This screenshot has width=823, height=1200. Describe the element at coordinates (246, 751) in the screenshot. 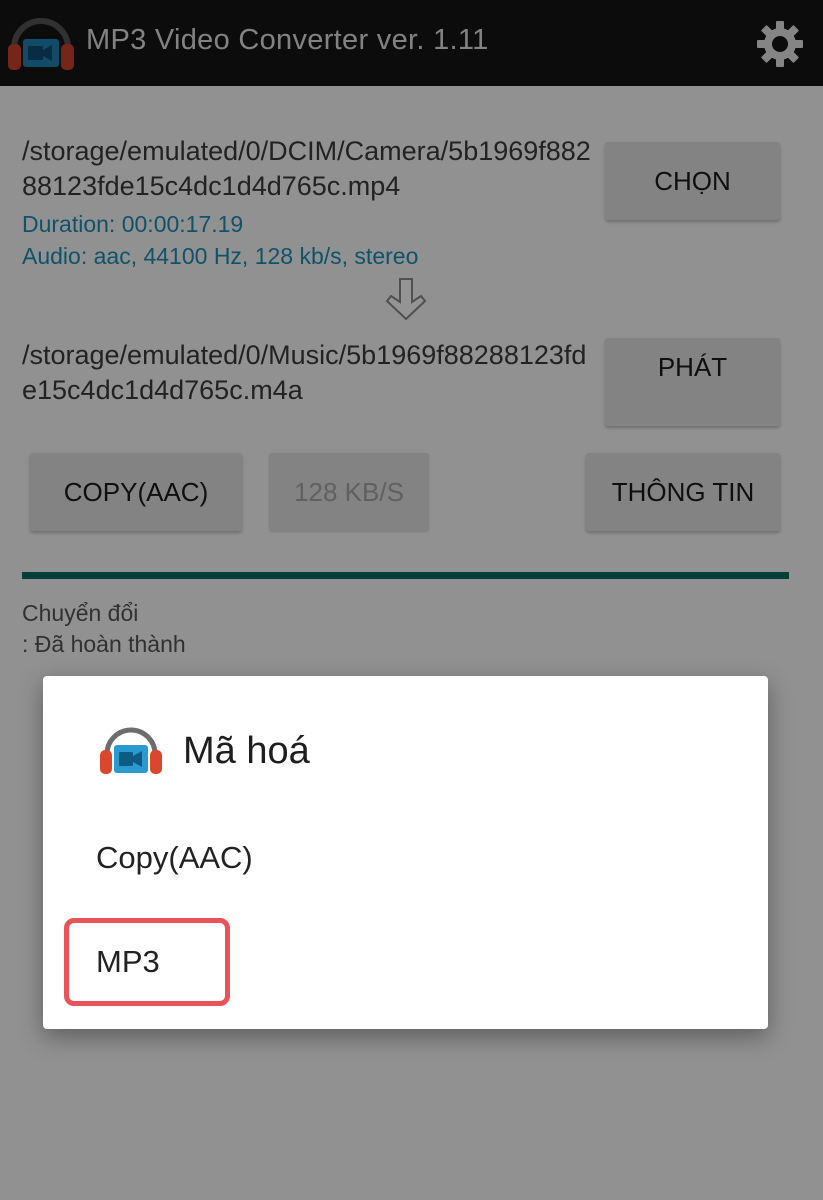

I see `dialog-title: Mã hoá` at that location.